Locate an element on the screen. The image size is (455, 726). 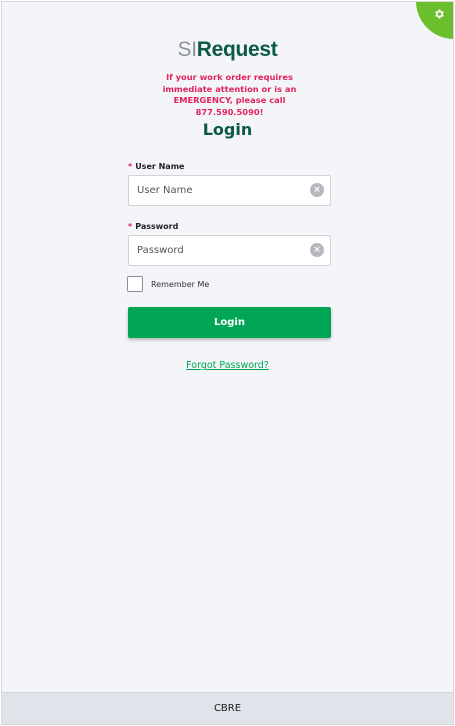
remember-me-checkbox is located at coordinates (135, 284).